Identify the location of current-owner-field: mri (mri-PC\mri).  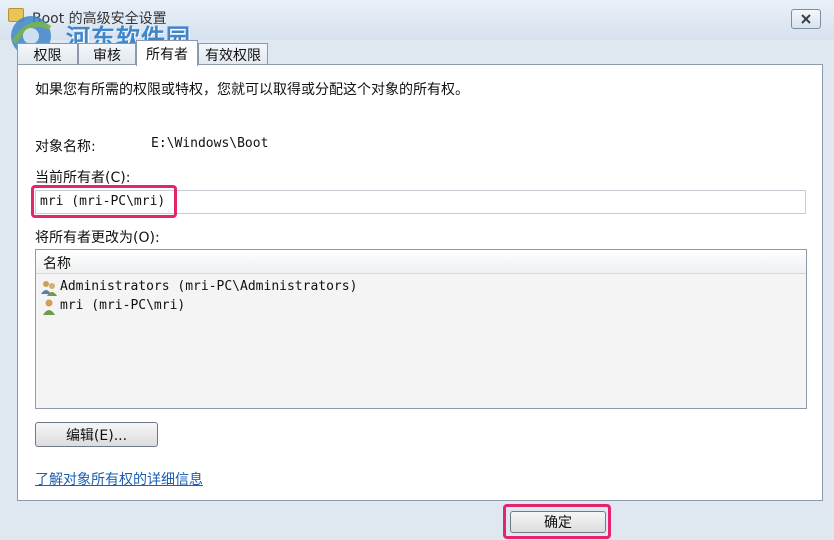
(420, 202).